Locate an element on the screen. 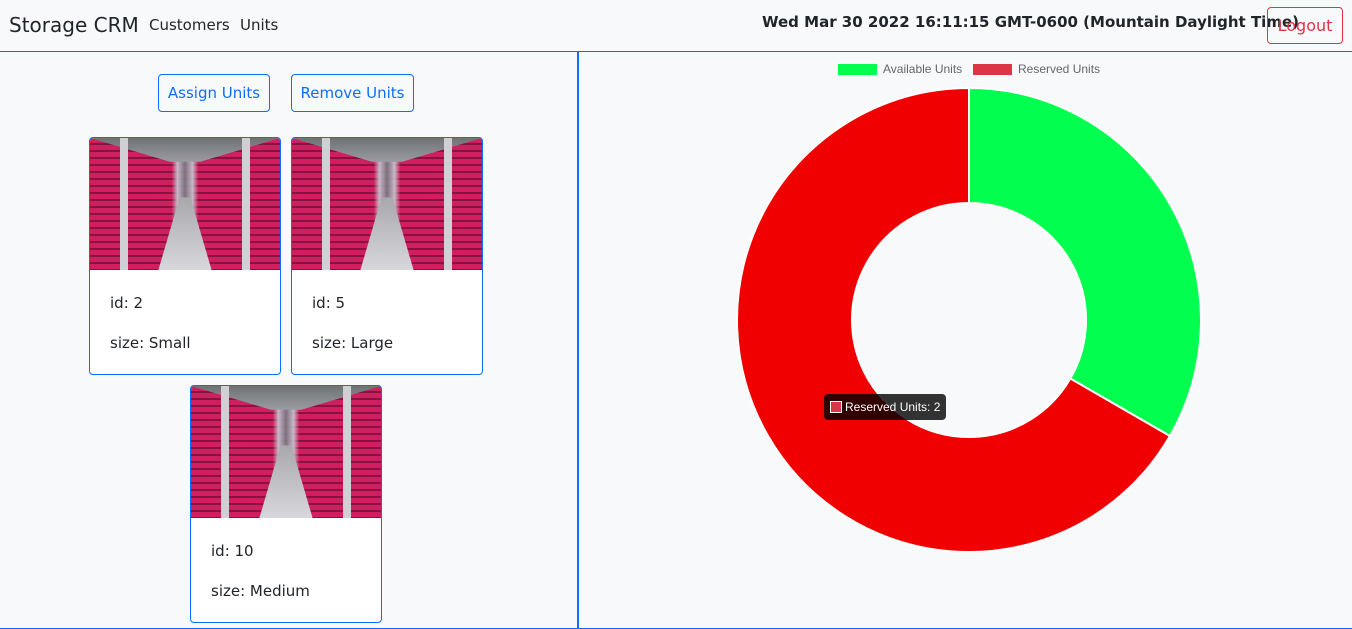  unit-id: id: 10 is located at coordinates (232, 551).